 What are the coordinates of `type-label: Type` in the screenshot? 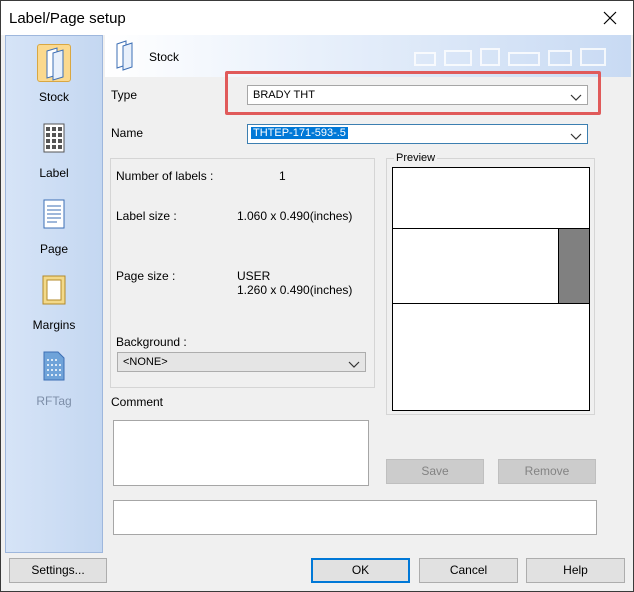 It's located at (124, 95).